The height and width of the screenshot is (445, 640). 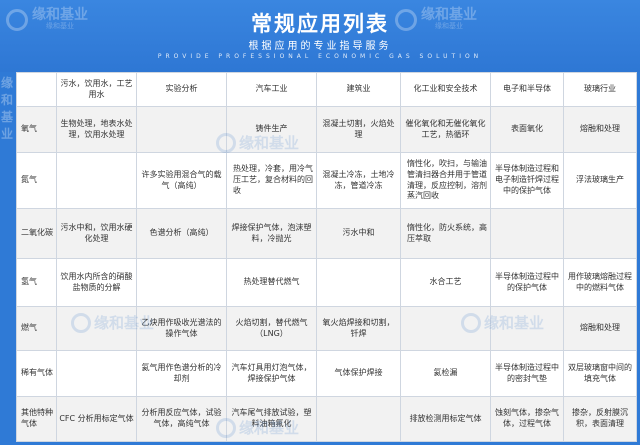 What do you see at coordinates (271, 233) in the screenshot?
I see `table-cell: 焊接保护气体，泡沫塑料，冷抛光` at bounding box center [271, 233].